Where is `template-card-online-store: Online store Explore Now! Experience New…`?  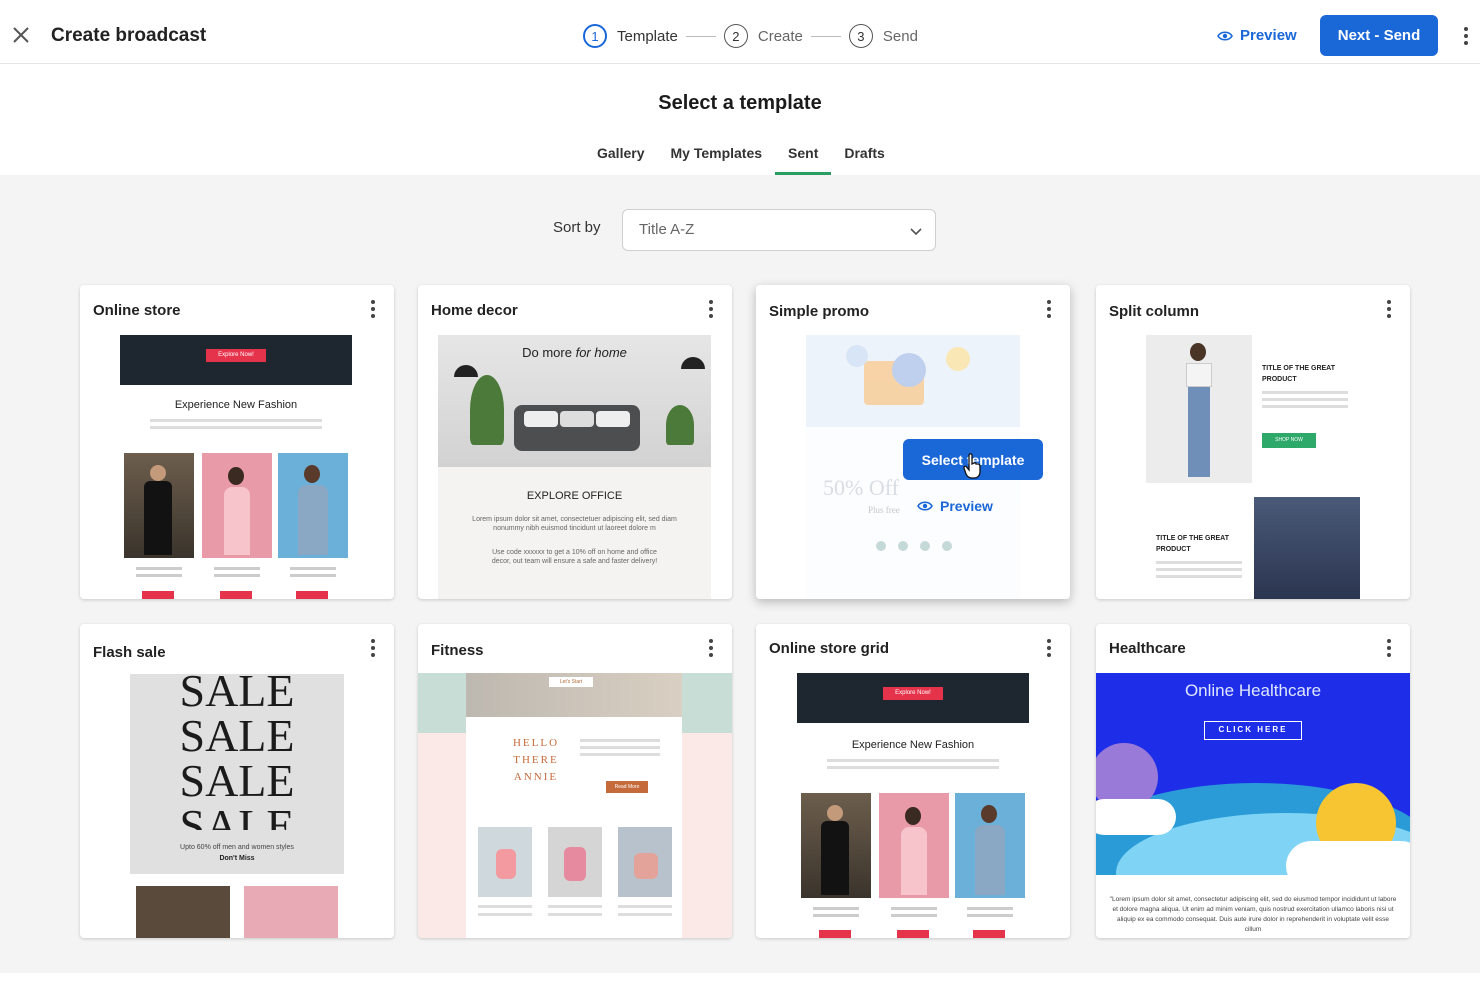
template-card-online-store: Online store Explore Now! Experience New… is located at coordinates (237, 442).